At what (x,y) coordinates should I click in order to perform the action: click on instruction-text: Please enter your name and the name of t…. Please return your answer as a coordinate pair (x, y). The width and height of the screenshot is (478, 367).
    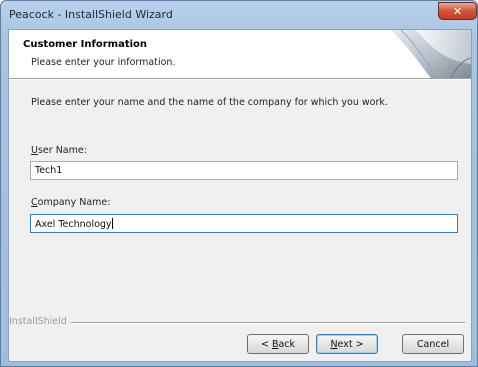
    Looking at the image, I should click on (209, 102).